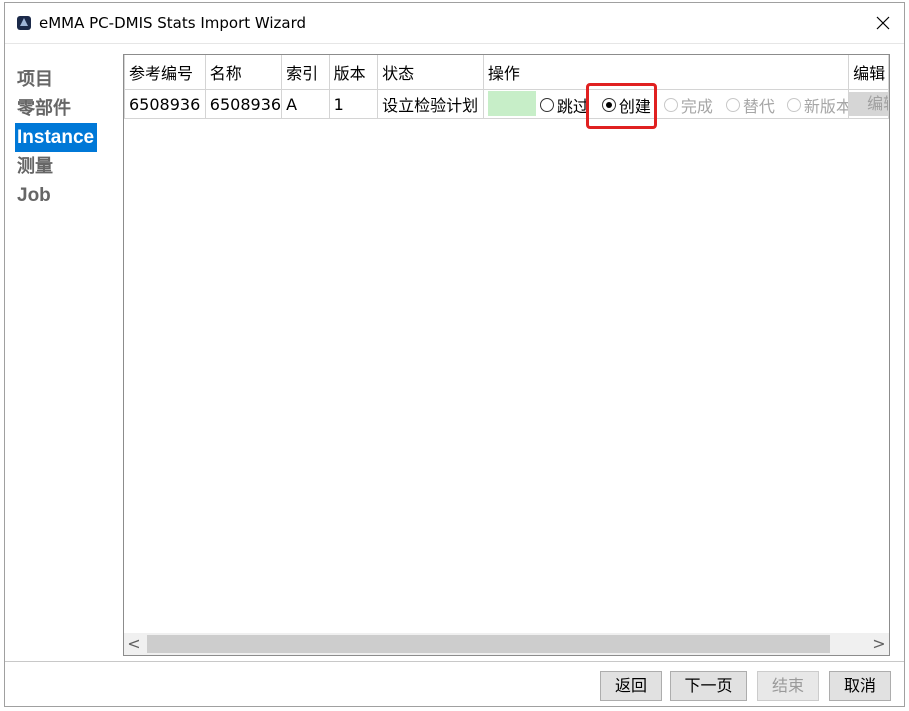 This screenshot has height=711, width=909. I want to click on edit-button: 编辑, so click(868, 104).